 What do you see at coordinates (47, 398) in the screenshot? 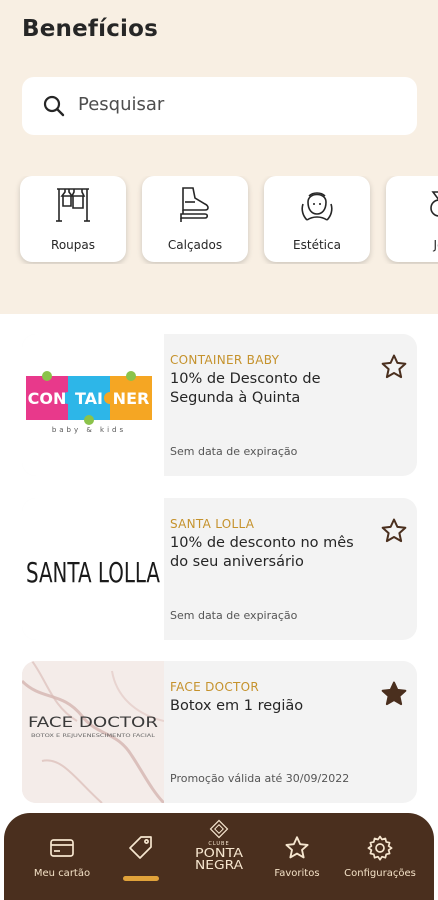
I see `logo-word-con: CON` at bounding box center [47, 398].